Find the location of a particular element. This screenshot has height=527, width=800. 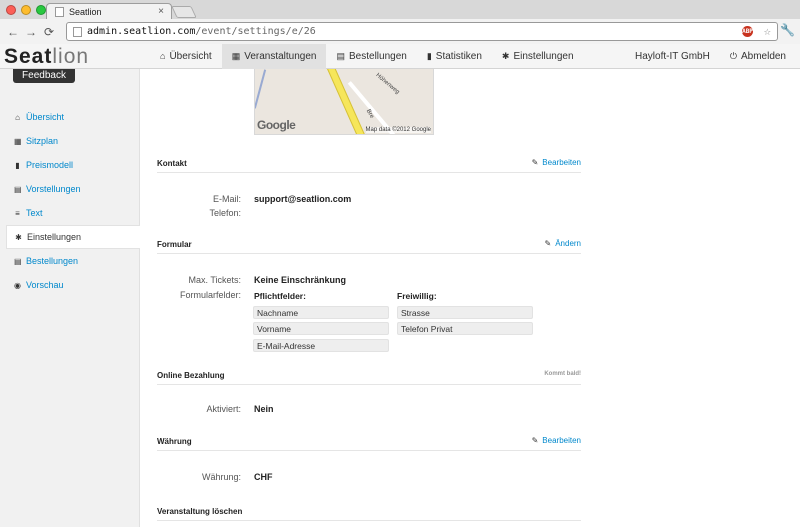

new-tab-button is located at coordinates (184, 12).